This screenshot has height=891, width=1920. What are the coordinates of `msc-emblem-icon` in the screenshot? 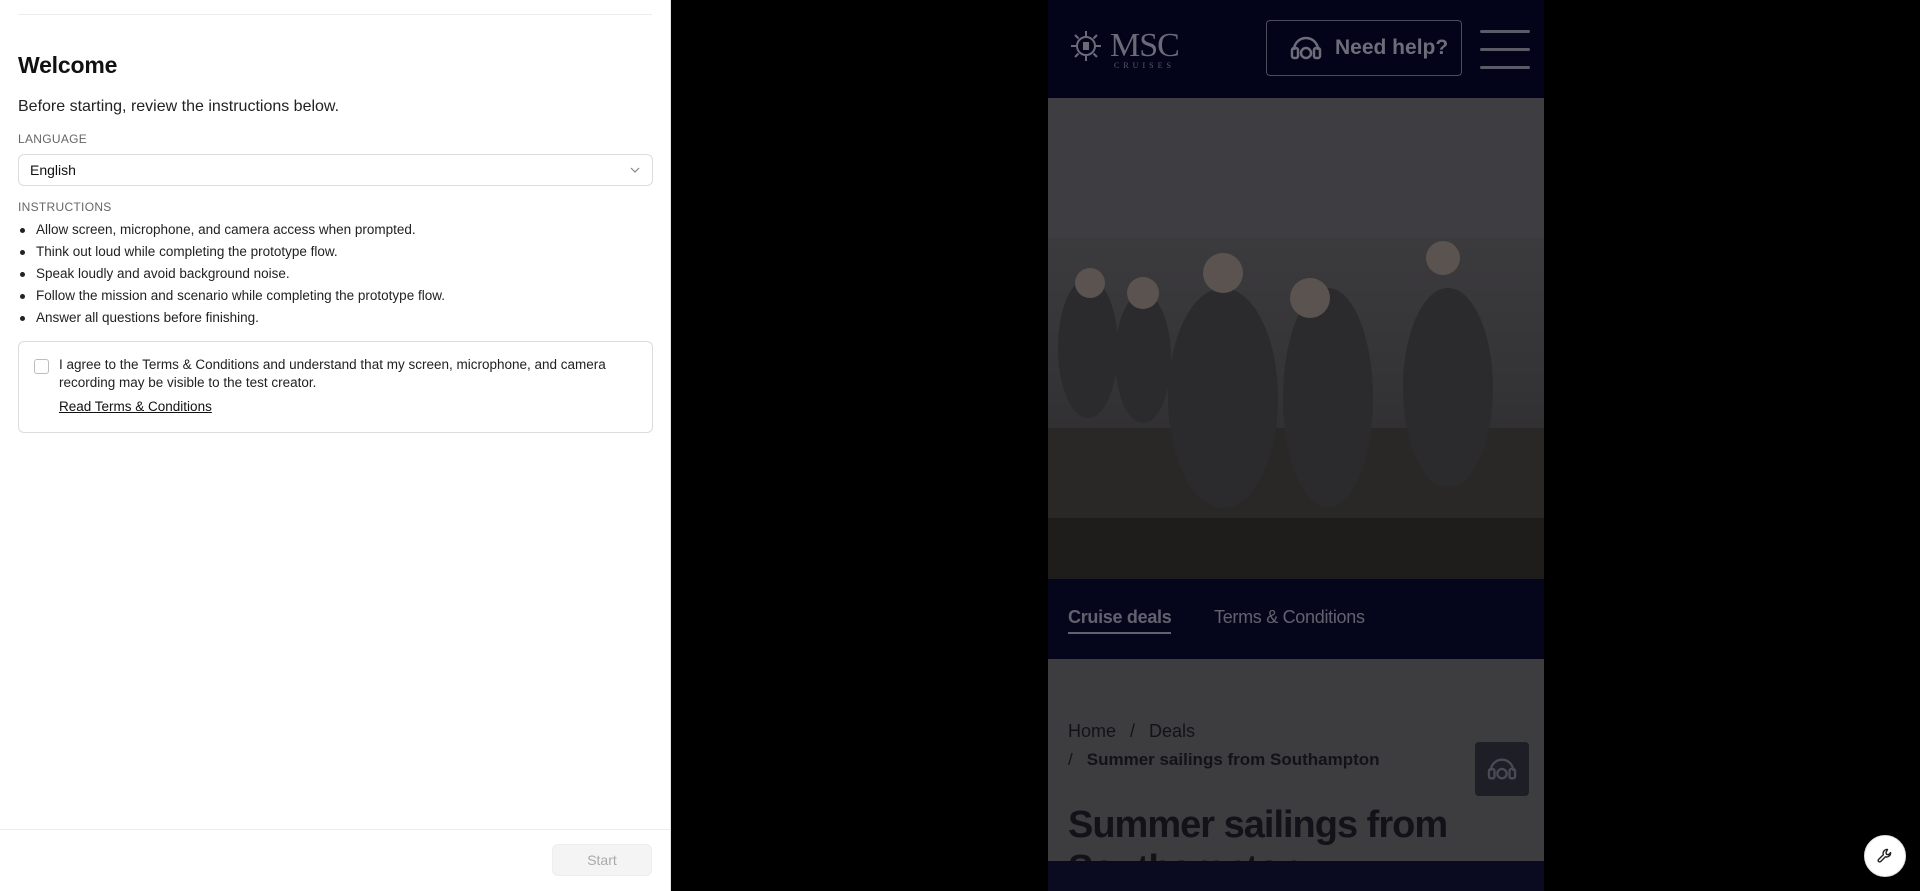 It's located at (1086, 46).